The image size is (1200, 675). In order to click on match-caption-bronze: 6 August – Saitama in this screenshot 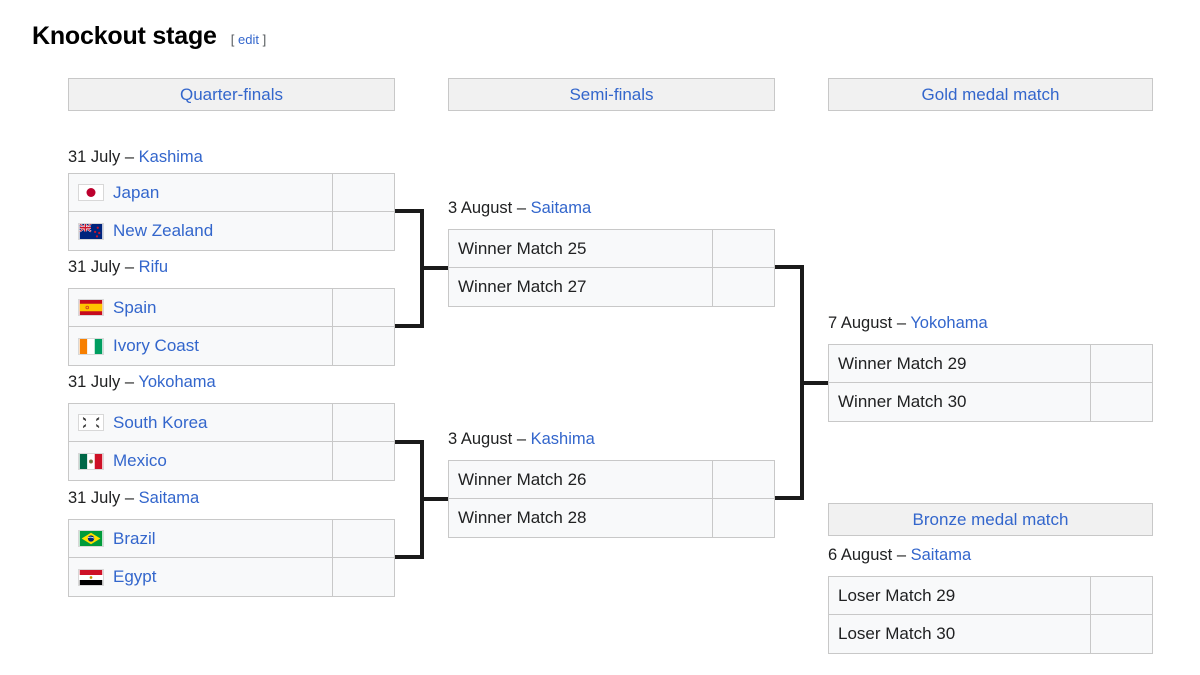, I will do `click(899, 555)`.